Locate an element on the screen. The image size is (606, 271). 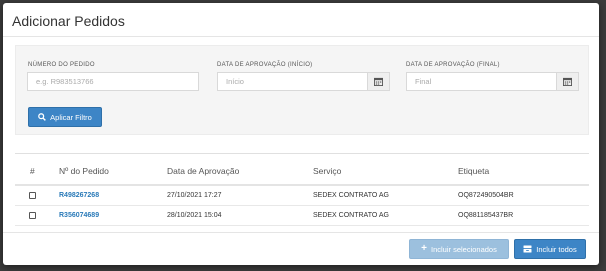
approval-date-cell: 27/10/2021 17:27 is located at coordinates (194, 195).